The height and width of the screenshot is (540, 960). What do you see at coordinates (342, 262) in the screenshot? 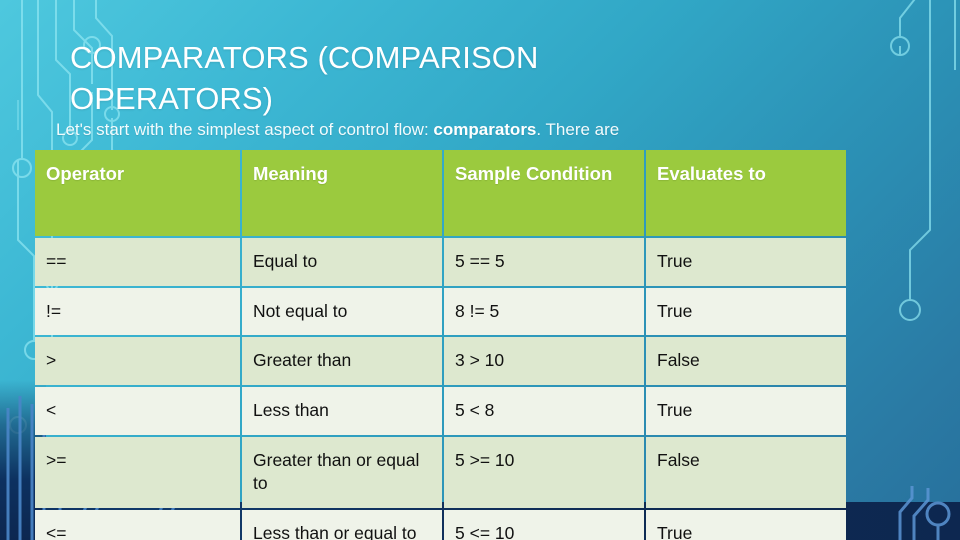
I see `cell-meaning: Equal to` at bounding box center [342, 262].